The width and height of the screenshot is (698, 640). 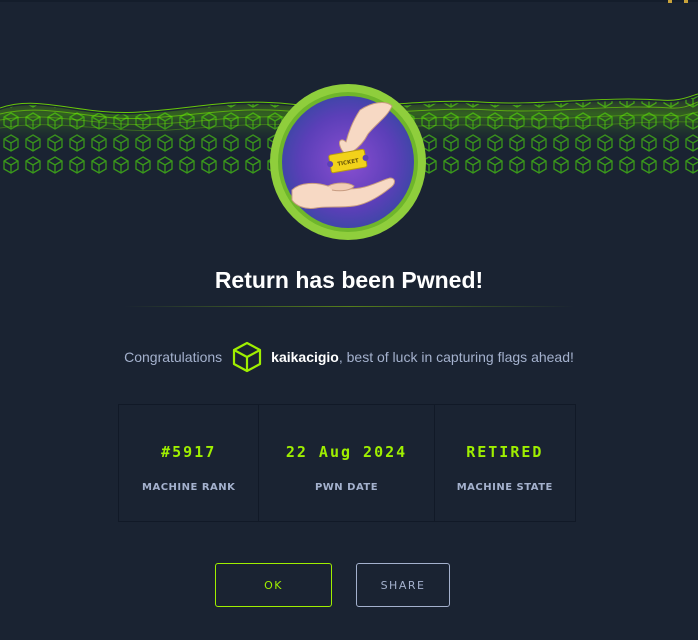 I want to click on top-edge, so click(x=349, y=1).